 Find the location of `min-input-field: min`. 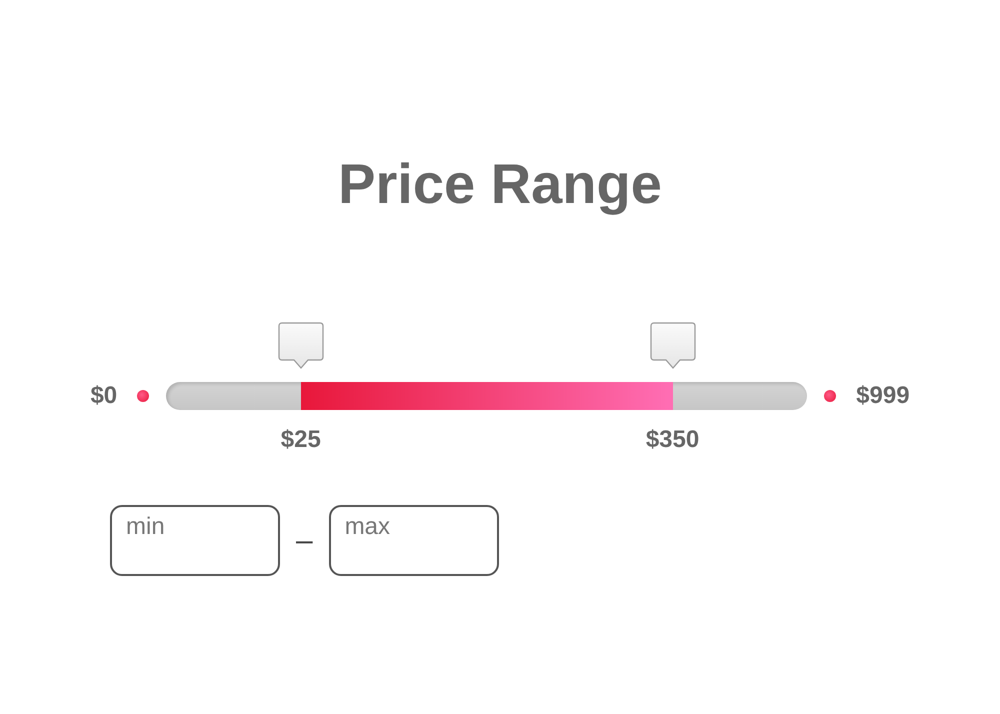

min-input-field: min is located at coordinates (195, 540).